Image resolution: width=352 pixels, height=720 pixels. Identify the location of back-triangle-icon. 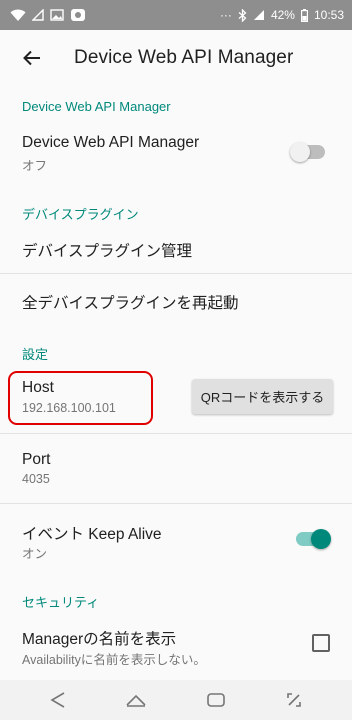
(56, 700).